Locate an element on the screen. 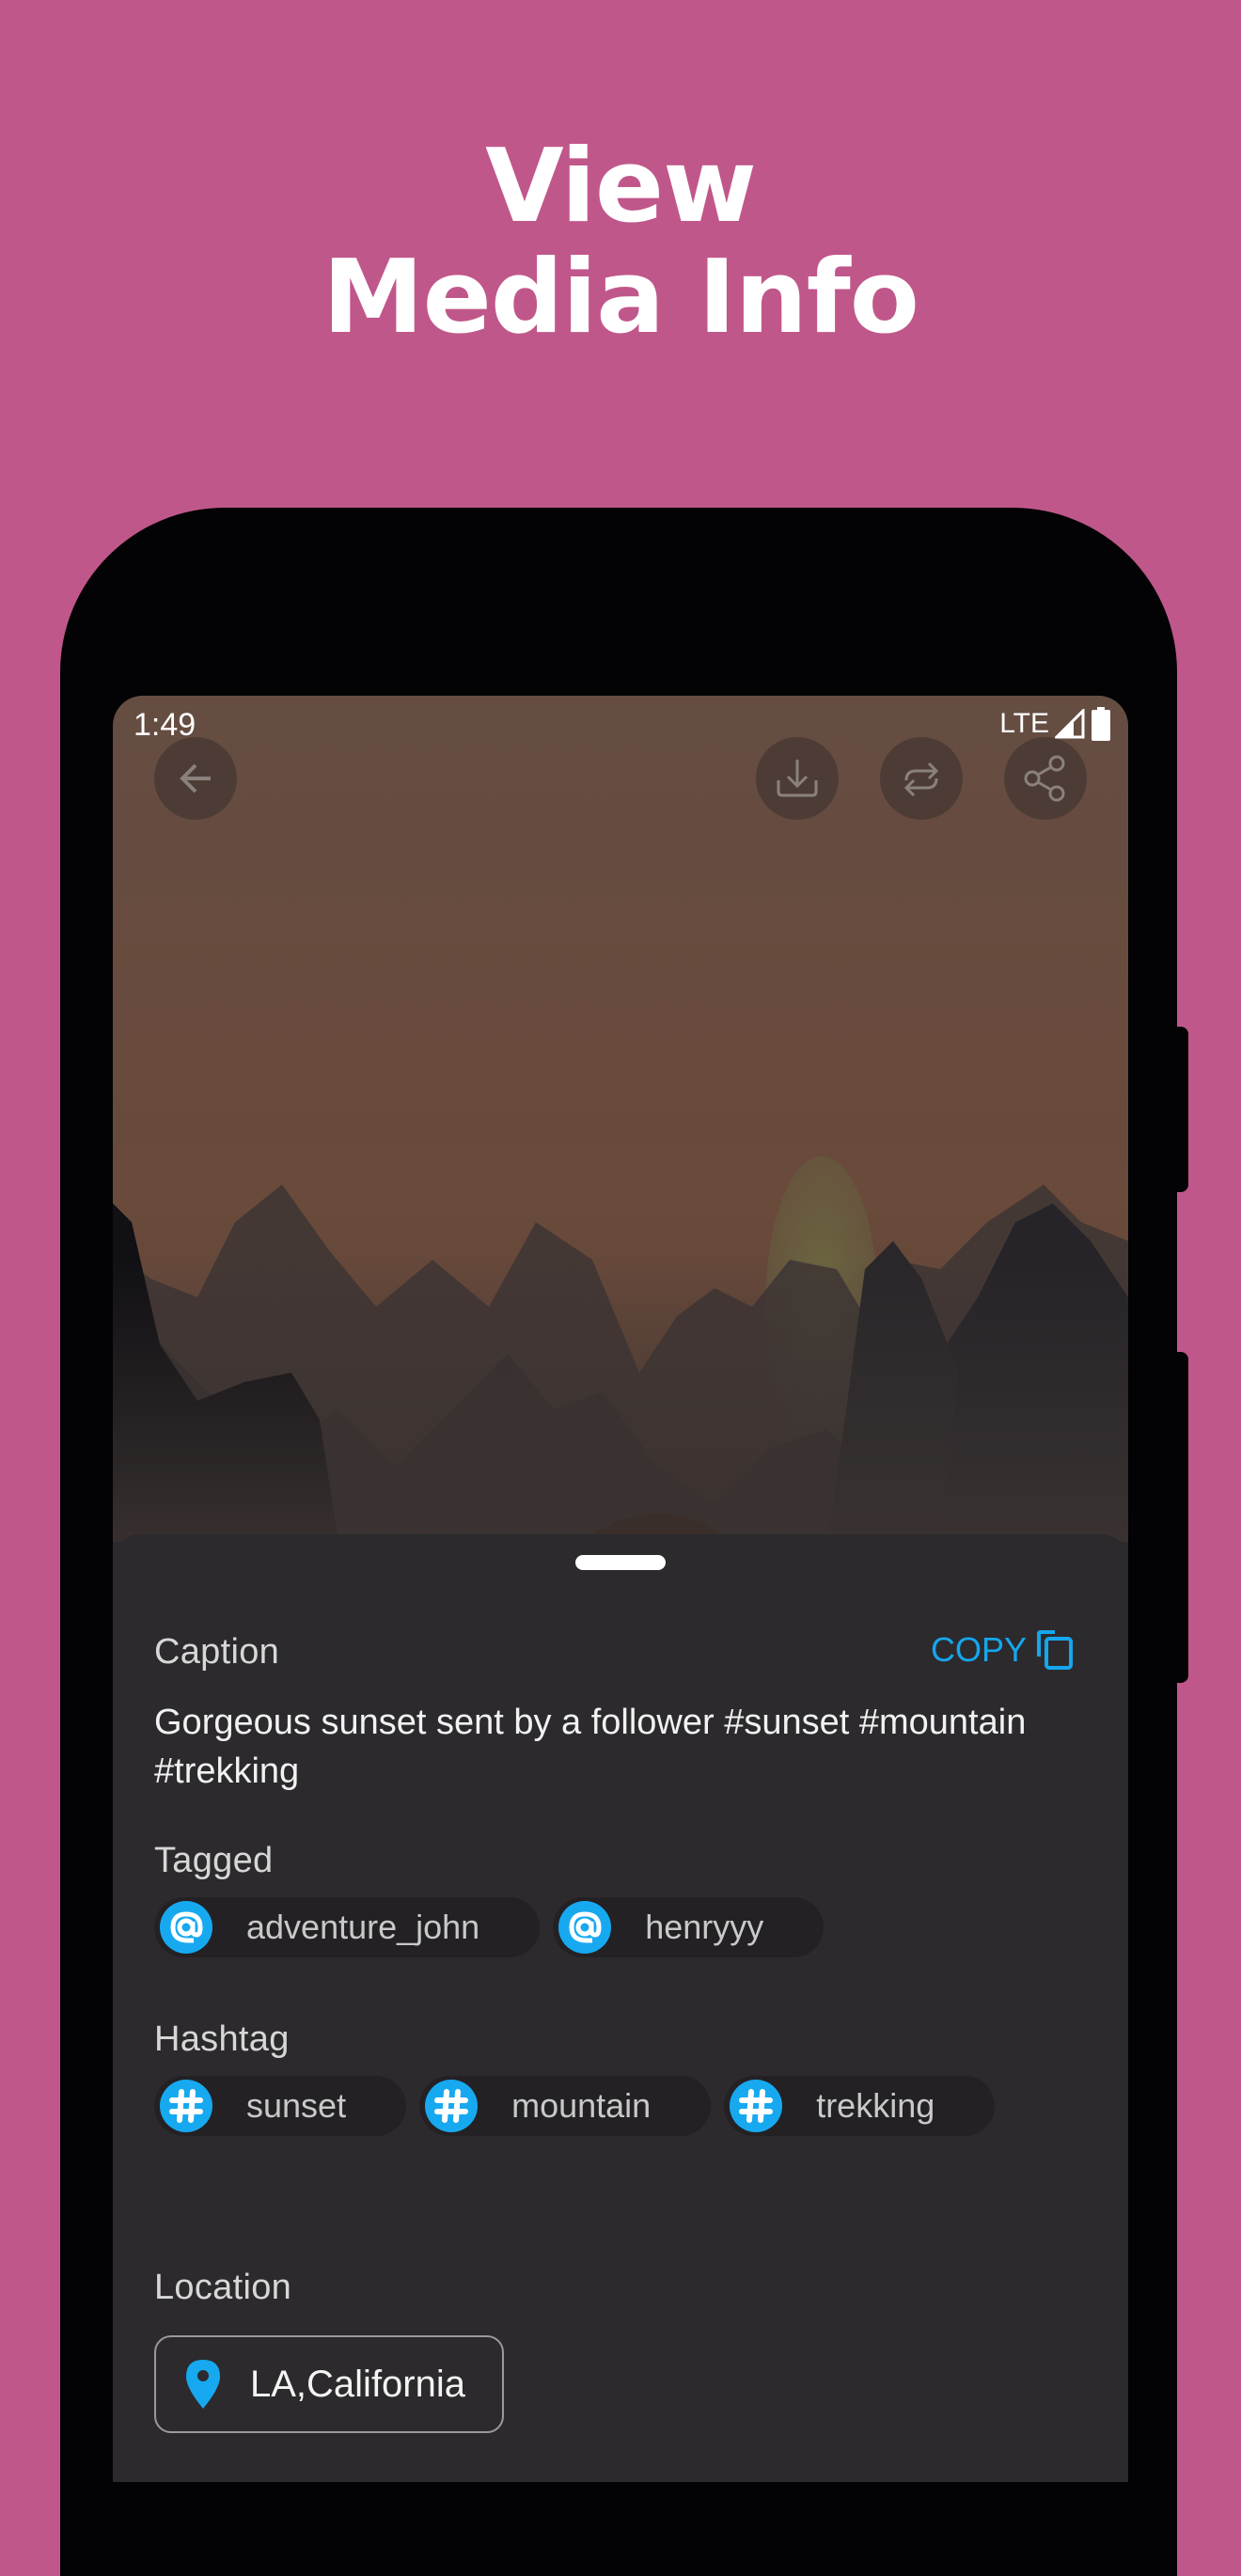 Image resolution: width=1241 pixels, height=2576 pixels. repost-button is located at coordinates (922, 779).